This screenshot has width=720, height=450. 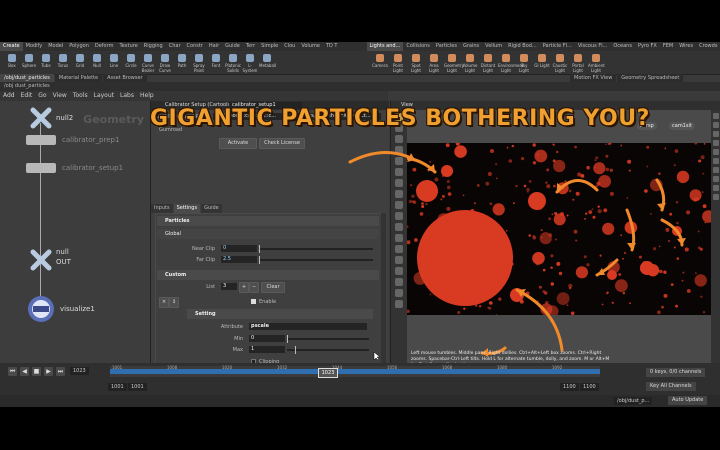 I want to click on folder-particles: Particles, so click(x=268, y=221).